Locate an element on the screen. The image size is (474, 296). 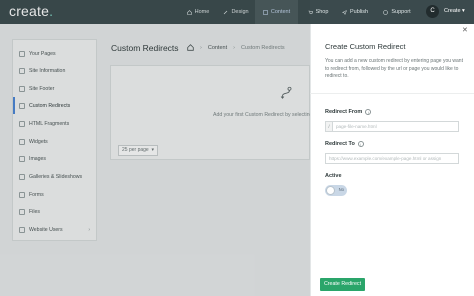
active-toggle: No is located at coordinates (336, 190).